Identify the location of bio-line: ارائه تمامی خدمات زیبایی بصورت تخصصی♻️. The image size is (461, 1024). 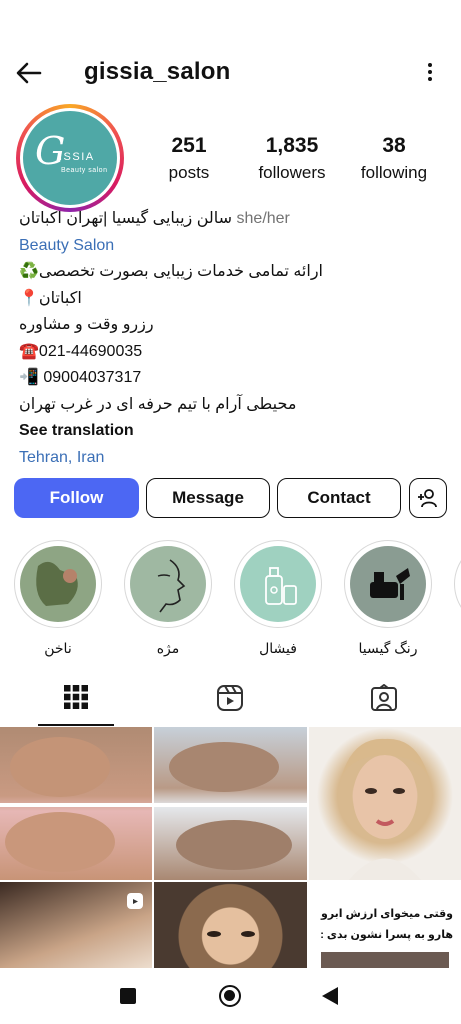
(171, 271).